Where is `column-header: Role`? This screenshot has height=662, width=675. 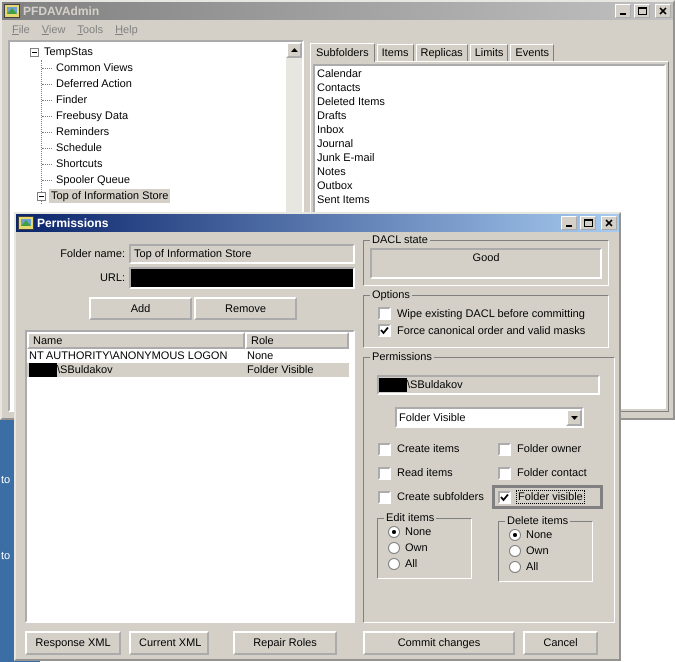 column-header: Role is located at coordinates (297, 340).